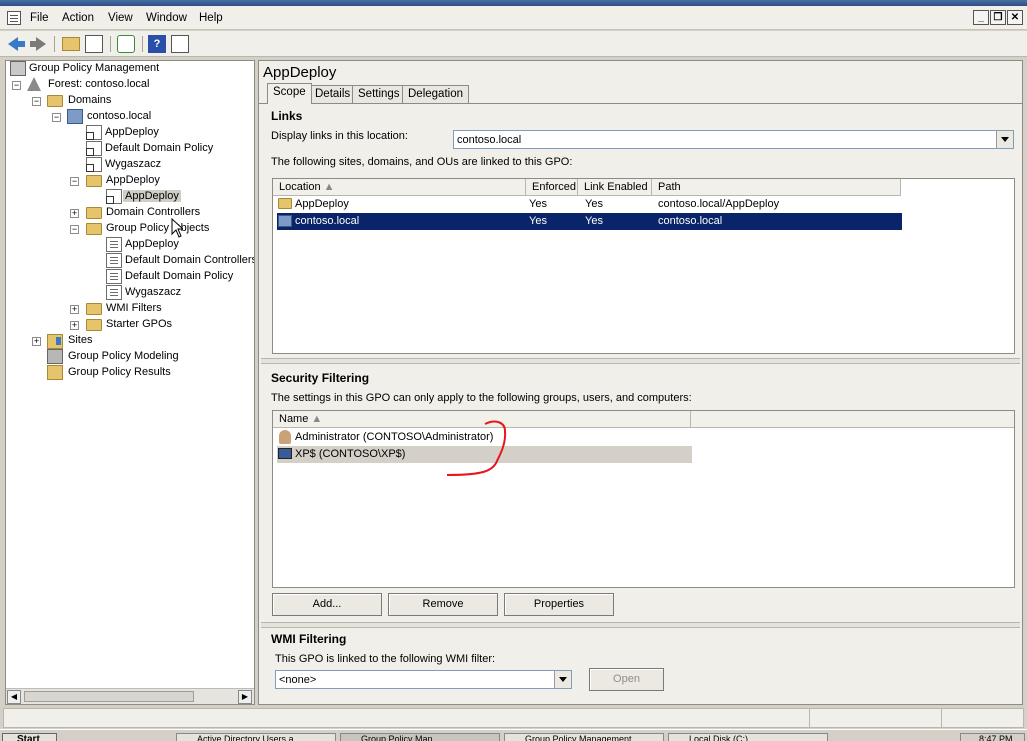 Image resolution: width=1027 pixels, height=741 pixels. What do you see at coordinates (615, 187) in the screenshot?
I see `column-header-link-enabled: Link Enabled` at bounding box center [615, 187].